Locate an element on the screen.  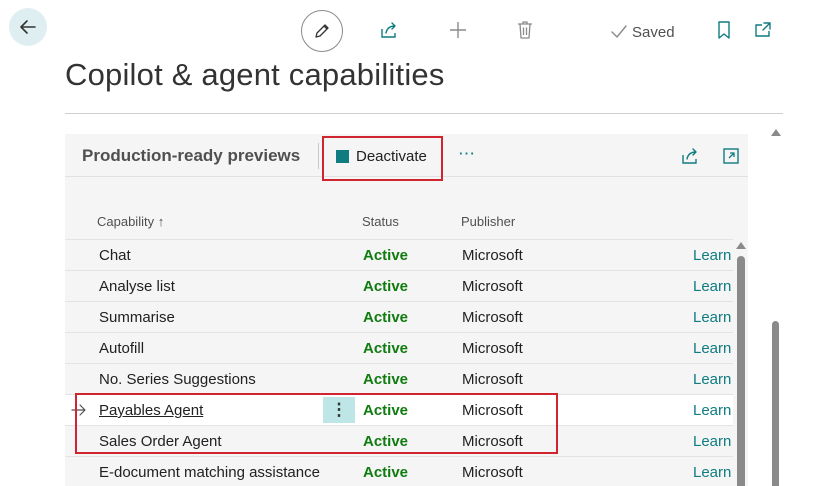
arrow-left-icon is located at coordinates (28, 27).